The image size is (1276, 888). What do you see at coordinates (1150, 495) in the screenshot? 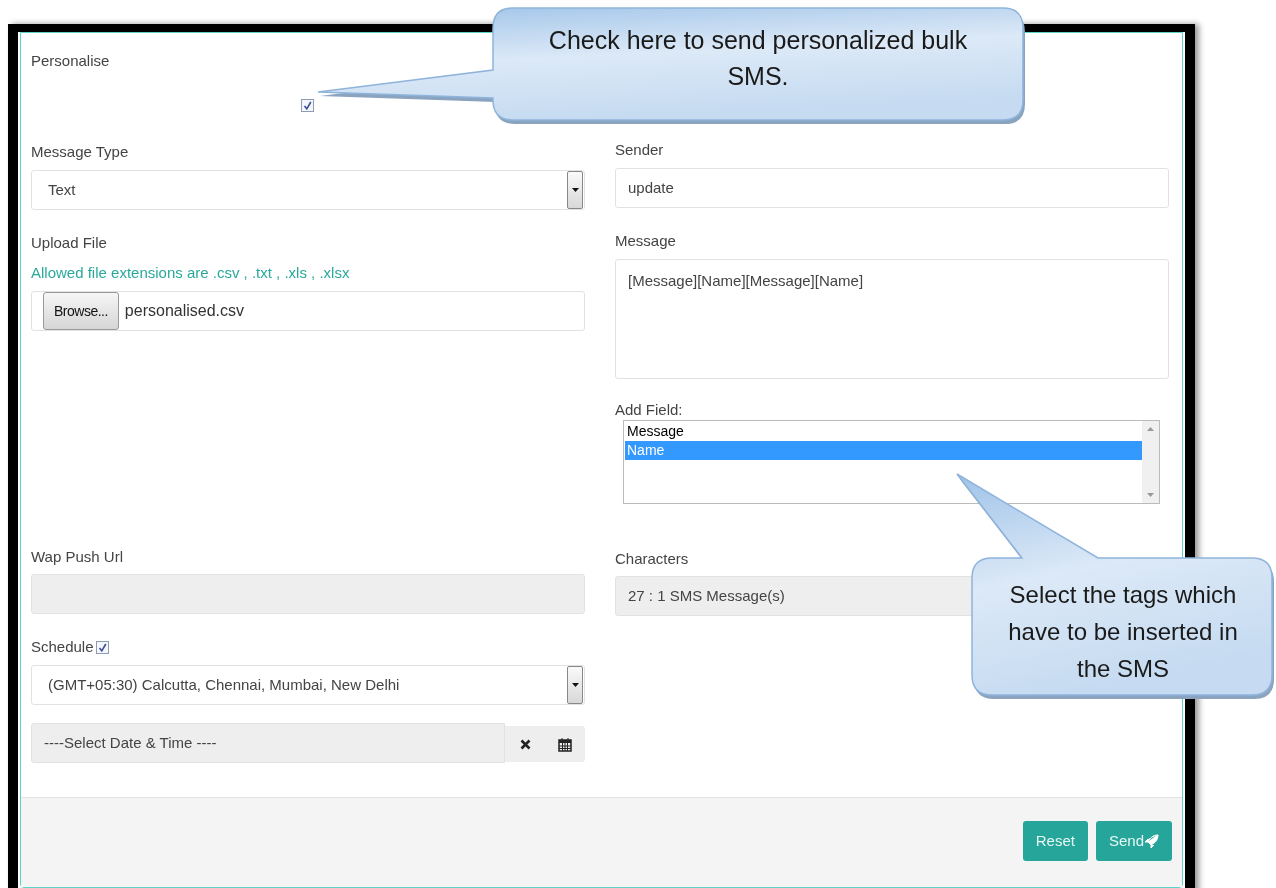
I see `scroll-down-icon` at bounding box center [1150, 495].